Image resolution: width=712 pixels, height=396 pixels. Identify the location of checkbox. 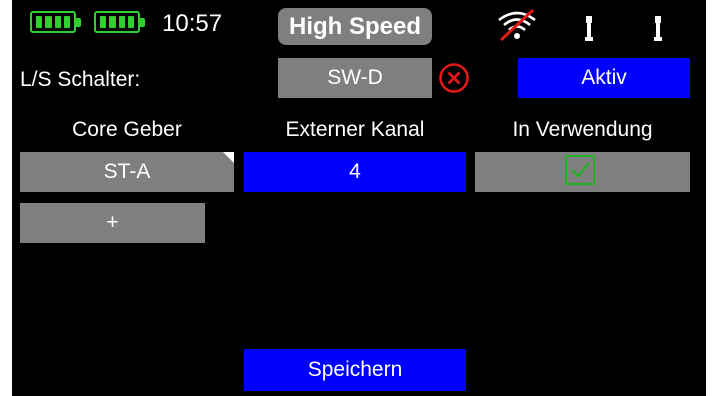
(580, 170).